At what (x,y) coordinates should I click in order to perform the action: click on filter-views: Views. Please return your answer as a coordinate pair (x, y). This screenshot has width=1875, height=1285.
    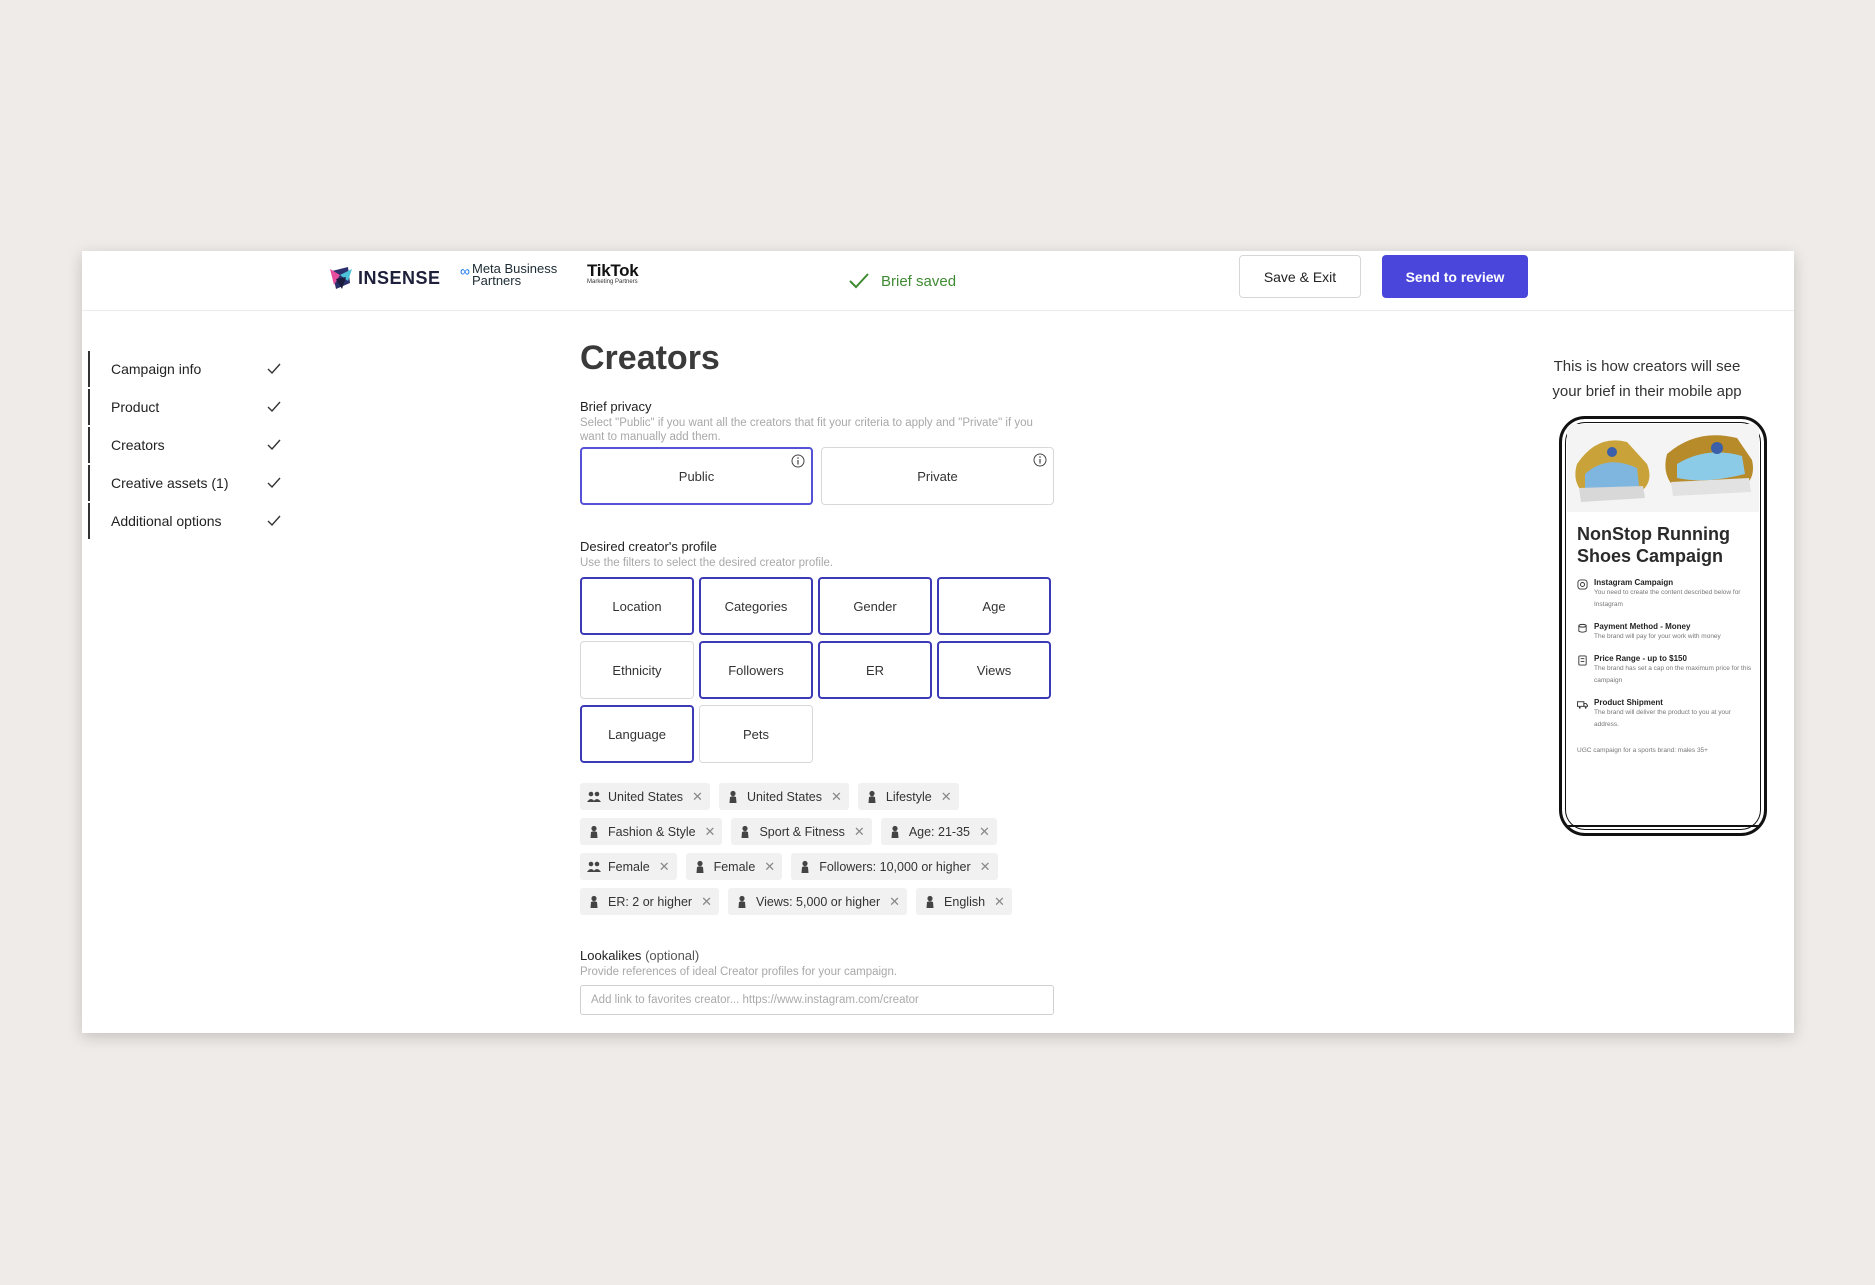
    Looking at the image, I should click on (994, 670).